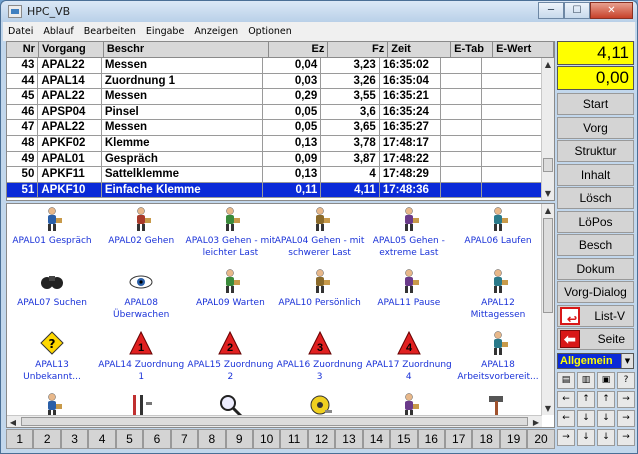  Describe the element at coordinates (216, 31) in the screenshot. I see `menu-anzeigen: Anzeigen` at that location.